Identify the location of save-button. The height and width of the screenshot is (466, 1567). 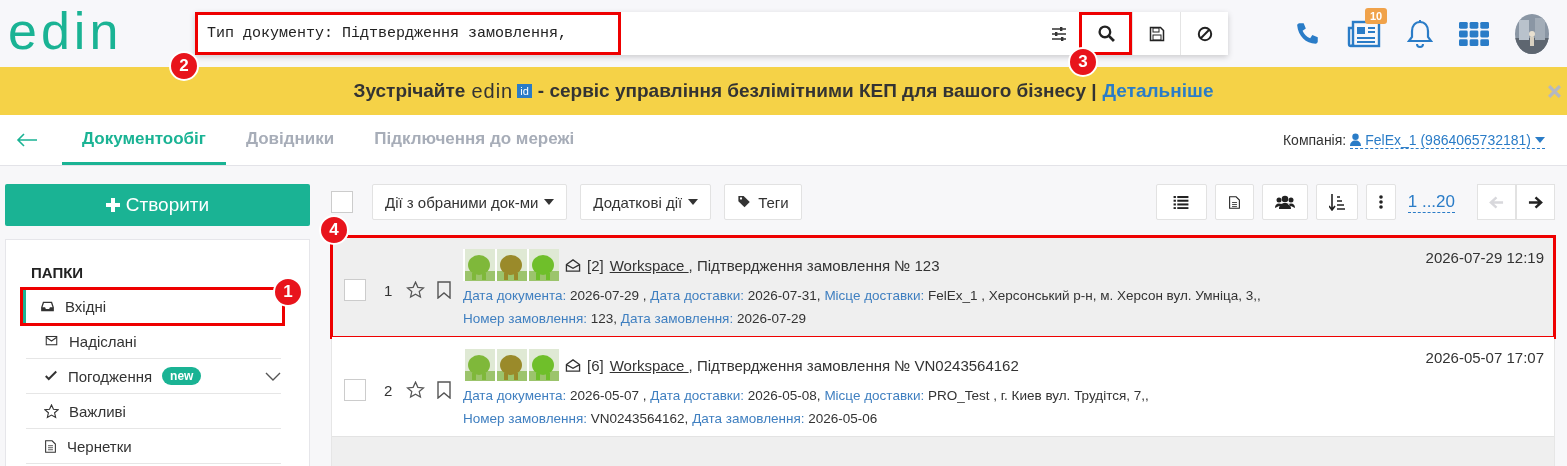
(1156, 33).